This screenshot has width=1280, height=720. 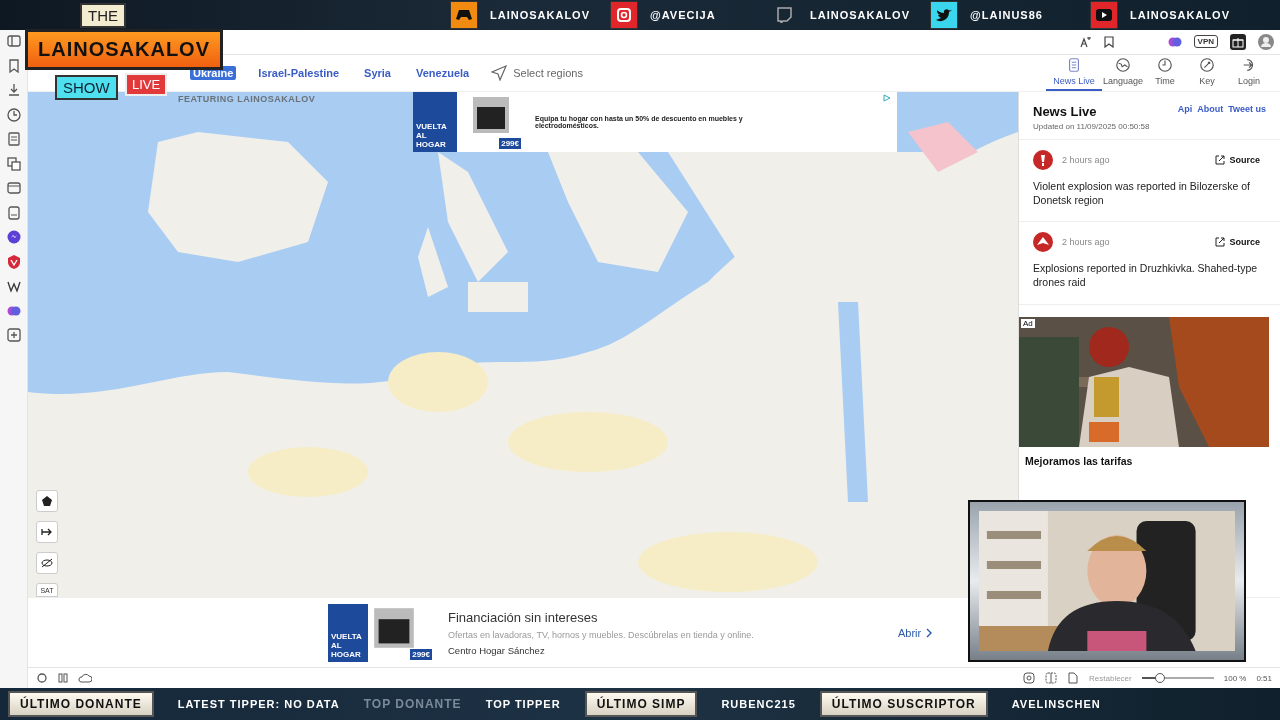 What do you see at coordinates (1065, 112) in the screenshot?
I see `panel-title: News Live` at bounding box center [1065, 112].